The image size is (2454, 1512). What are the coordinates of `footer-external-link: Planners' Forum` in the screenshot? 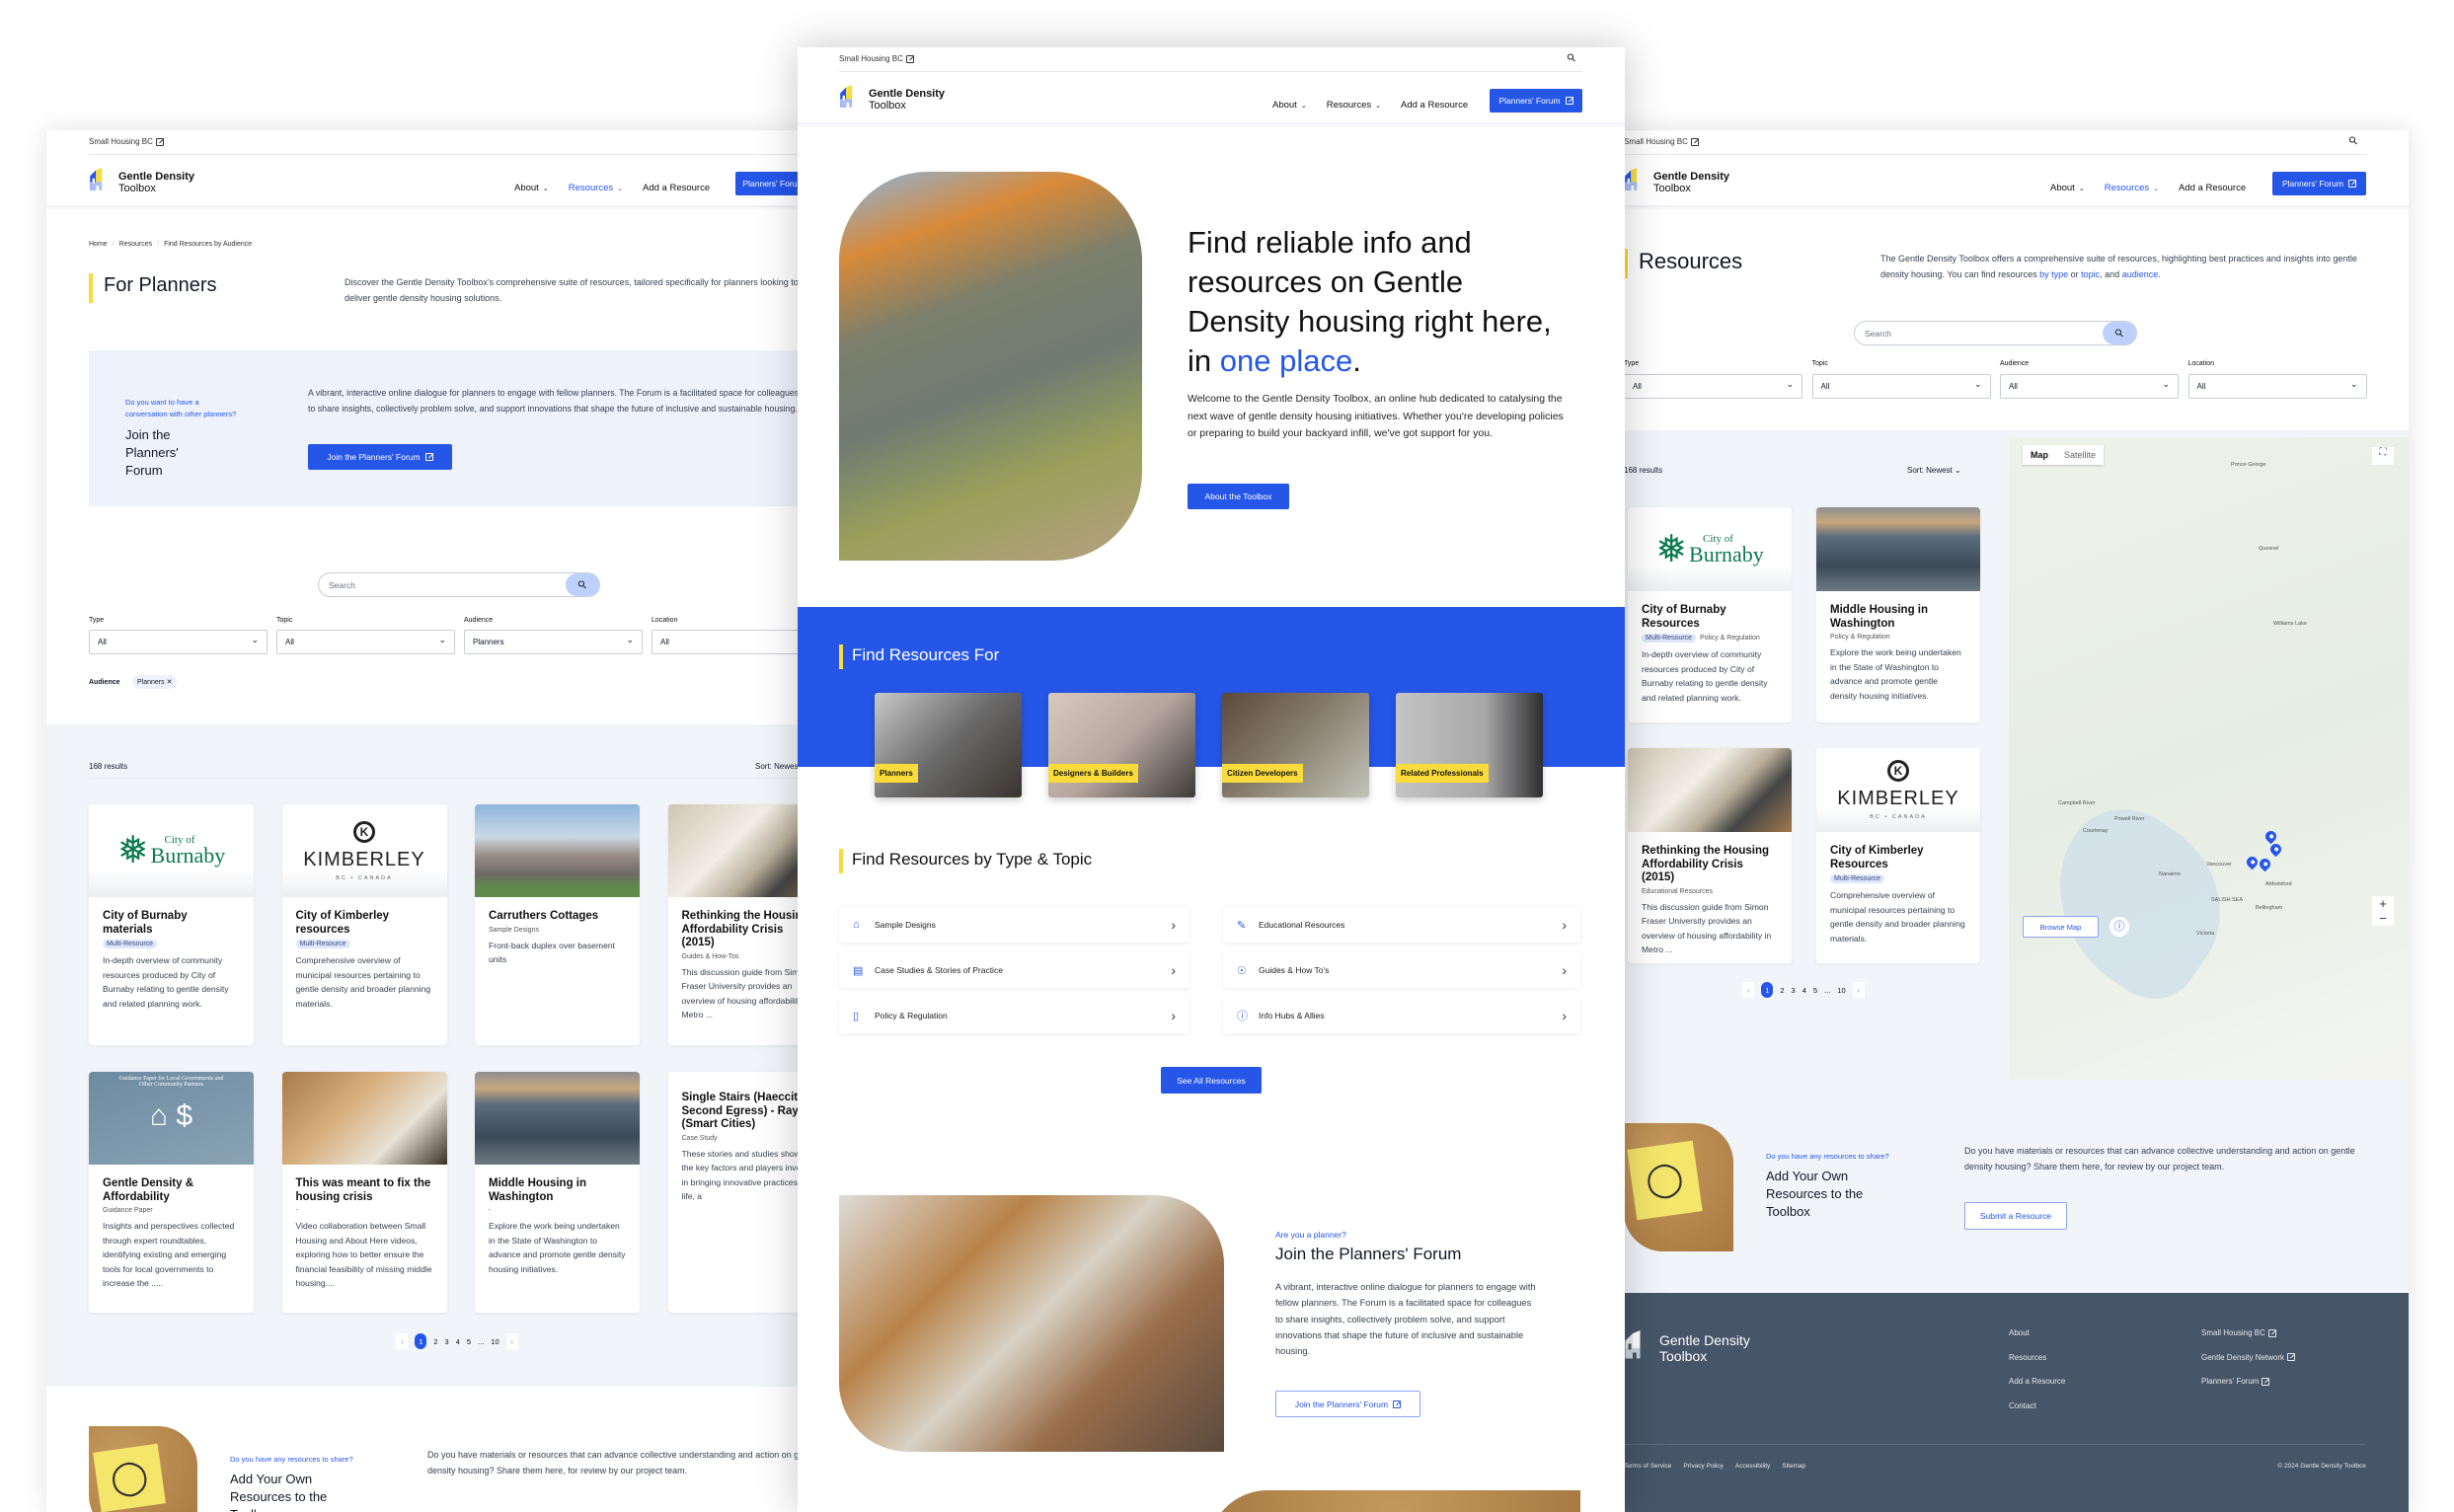 It's located at (2235, 1382).